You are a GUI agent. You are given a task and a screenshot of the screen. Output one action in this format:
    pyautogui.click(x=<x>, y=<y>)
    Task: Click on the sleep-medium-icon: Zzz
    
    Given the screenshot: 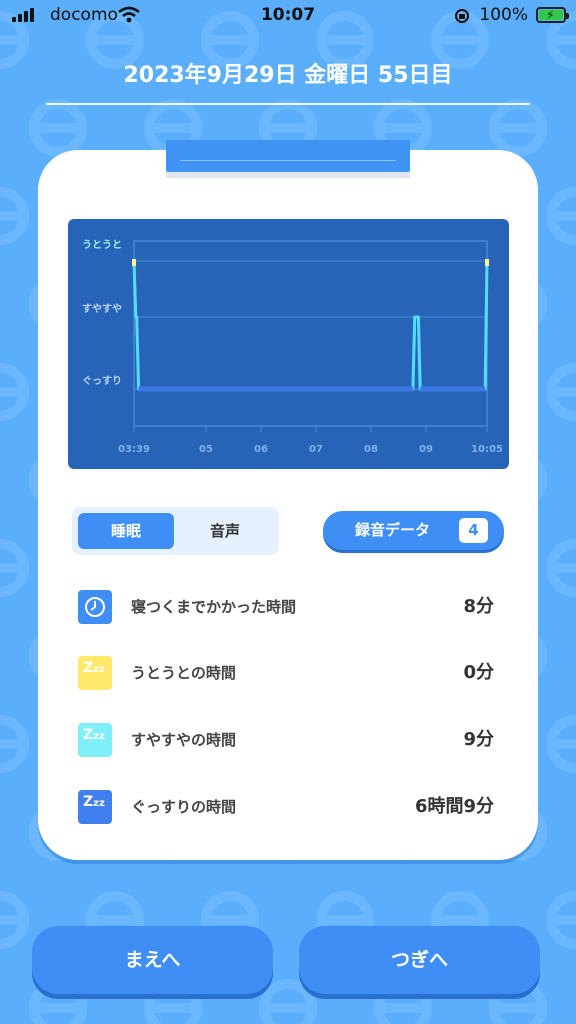 What is the action you would take?
    pyautogui.click(x=95, y=740)
    